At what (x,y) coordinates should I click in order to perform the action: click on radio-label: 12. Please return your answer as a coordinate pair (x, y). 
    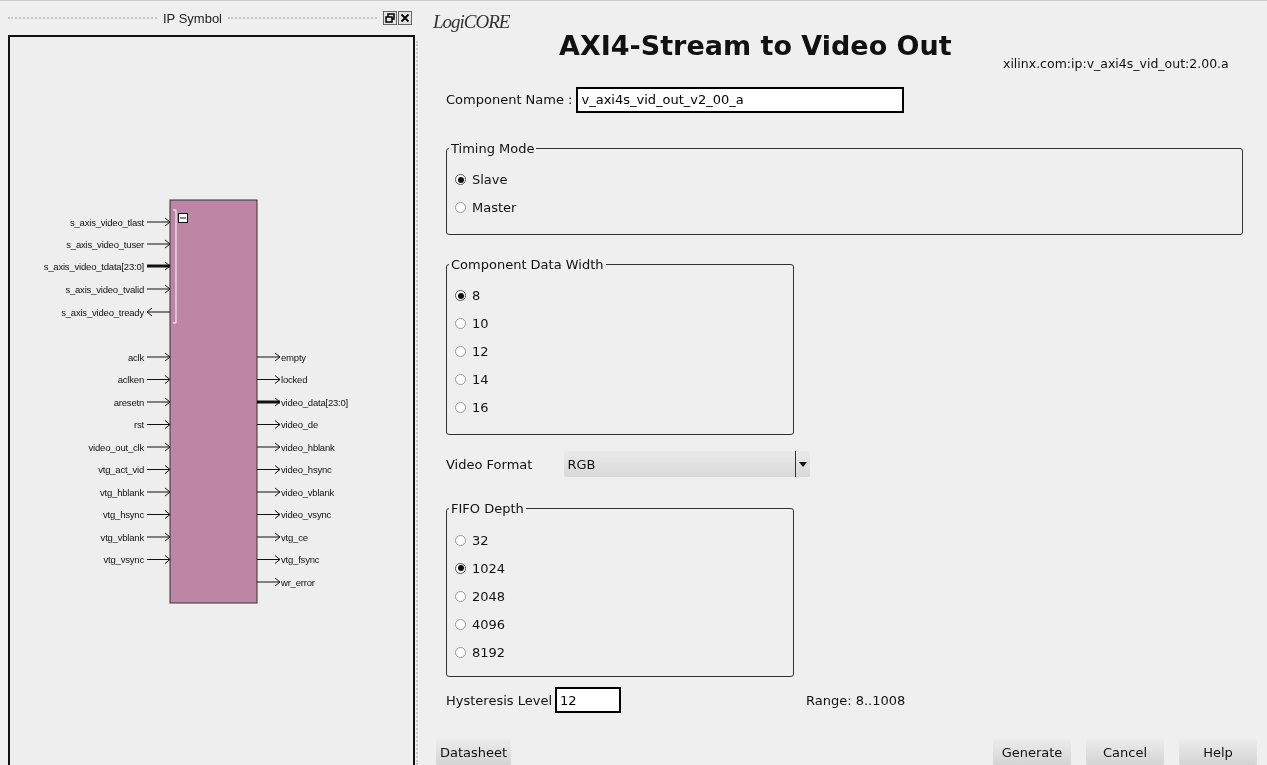
    Looking at the image, I should click on (480, 352).